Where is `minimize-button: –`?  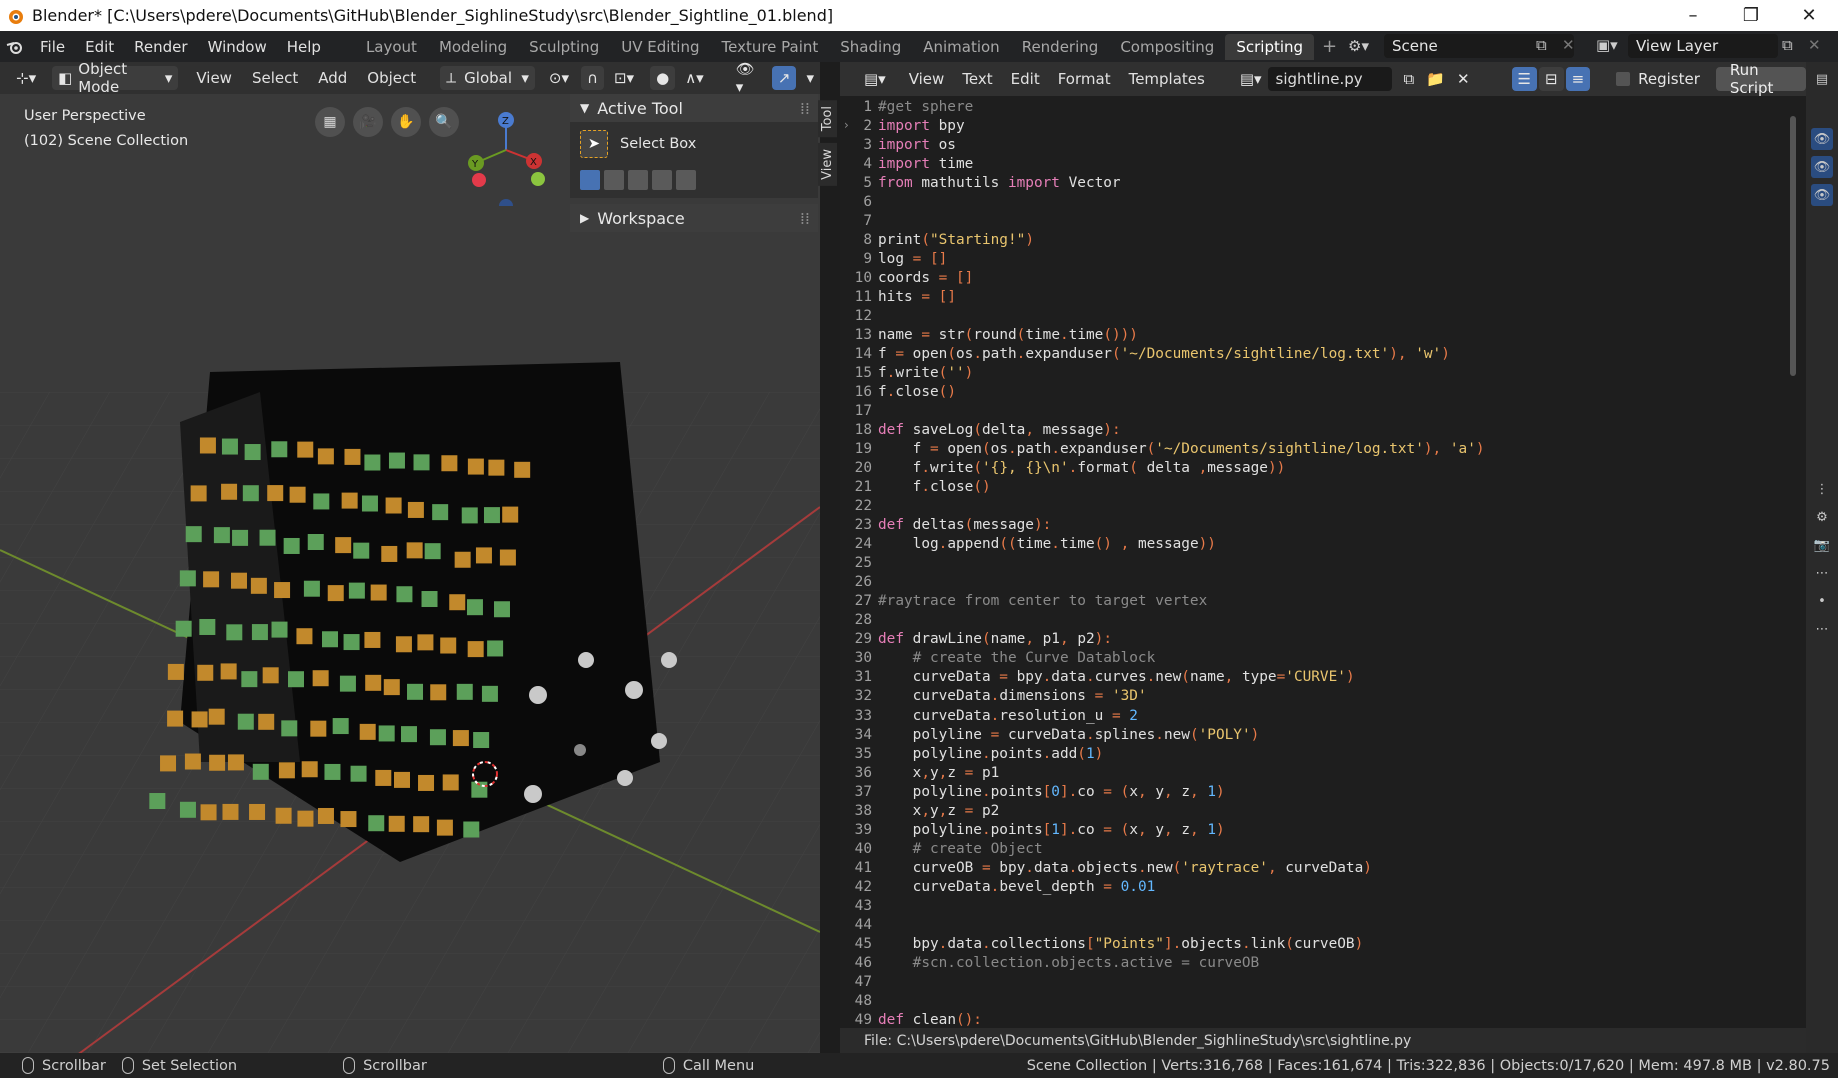
minimize-button: – is located at coordinates (1693, 15).